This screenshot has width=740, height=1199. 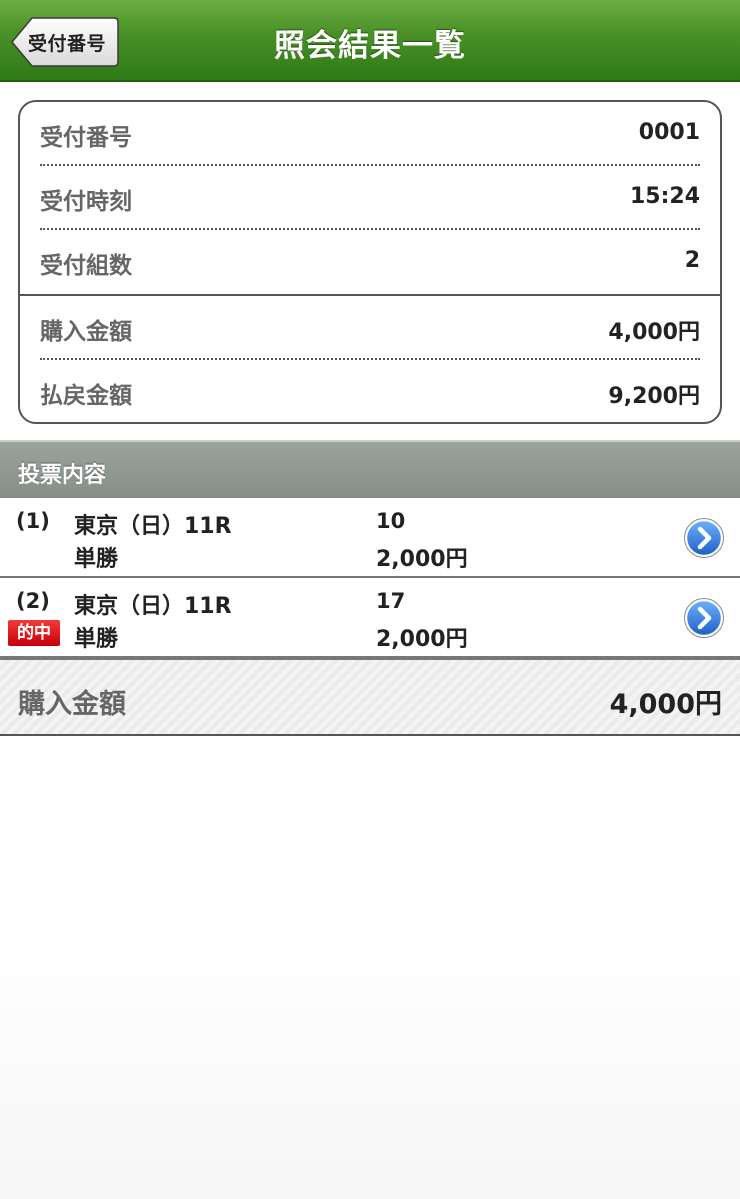 What do you see at coordinates (692, 260) in the screenshot?
I see `summary-value: 2` at bounding box center [692, 260].